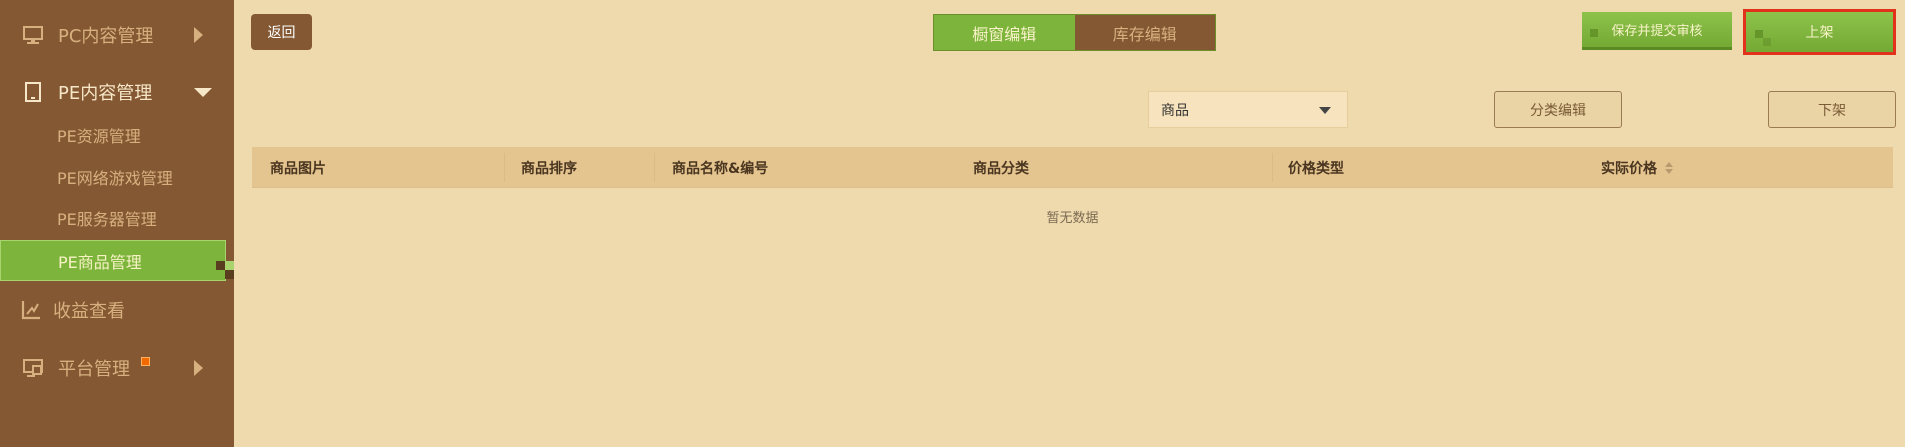 This screenshot has width=1905, height=447. I want to click on sidebar-item-label: PC内容管理, so click(106, 36).